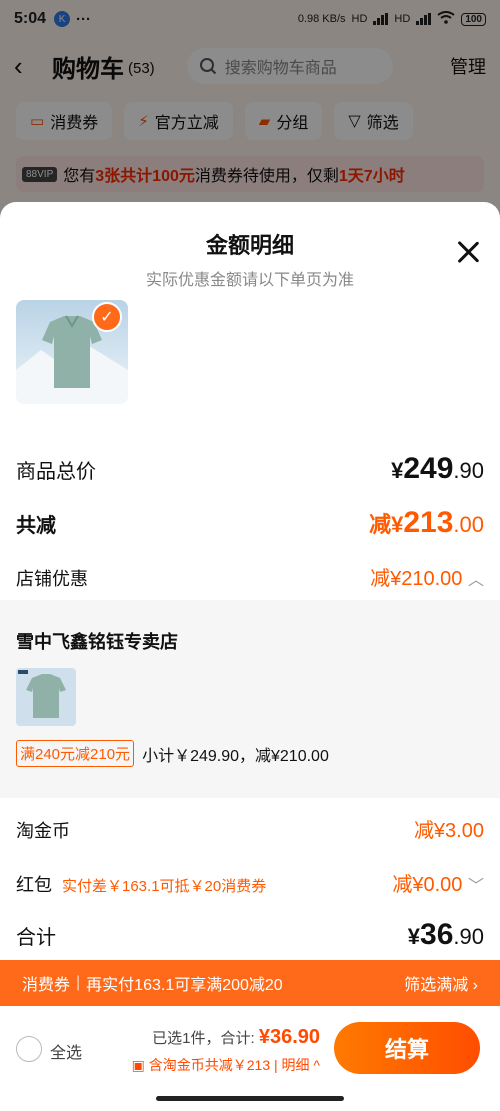 Image resolution: width=500 pixels, height=1111 pixels. What do you see at coordinates (468, 252) in the screenshot?
I see `close-icon` at bounding box center [468, 252].